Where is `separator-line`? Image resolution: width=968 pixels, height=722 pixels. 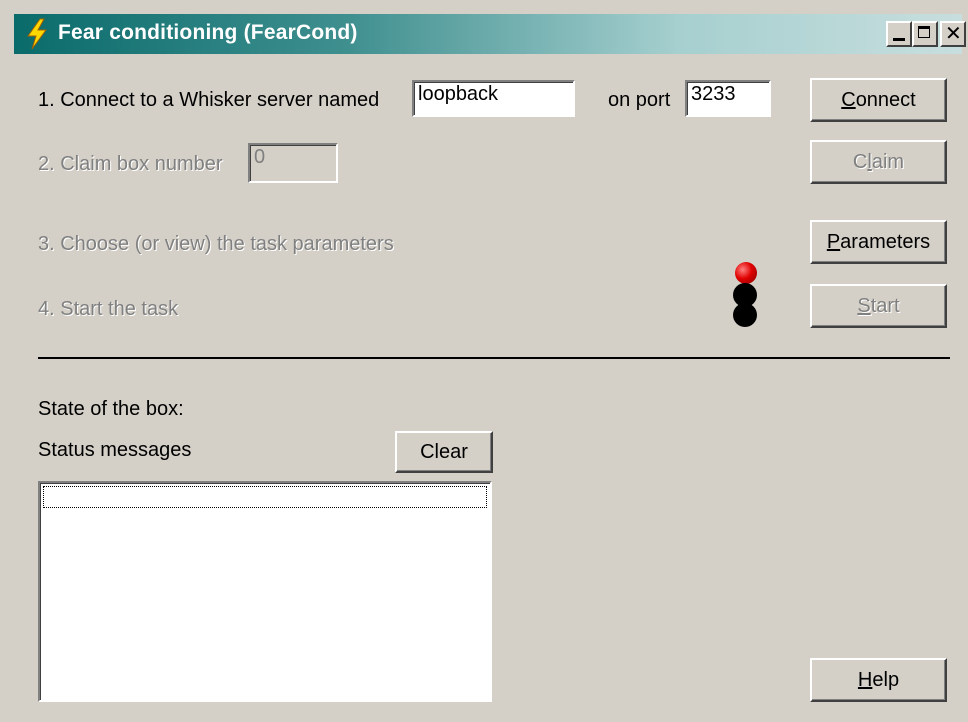 separator-line is located at coordinates (494, 358).